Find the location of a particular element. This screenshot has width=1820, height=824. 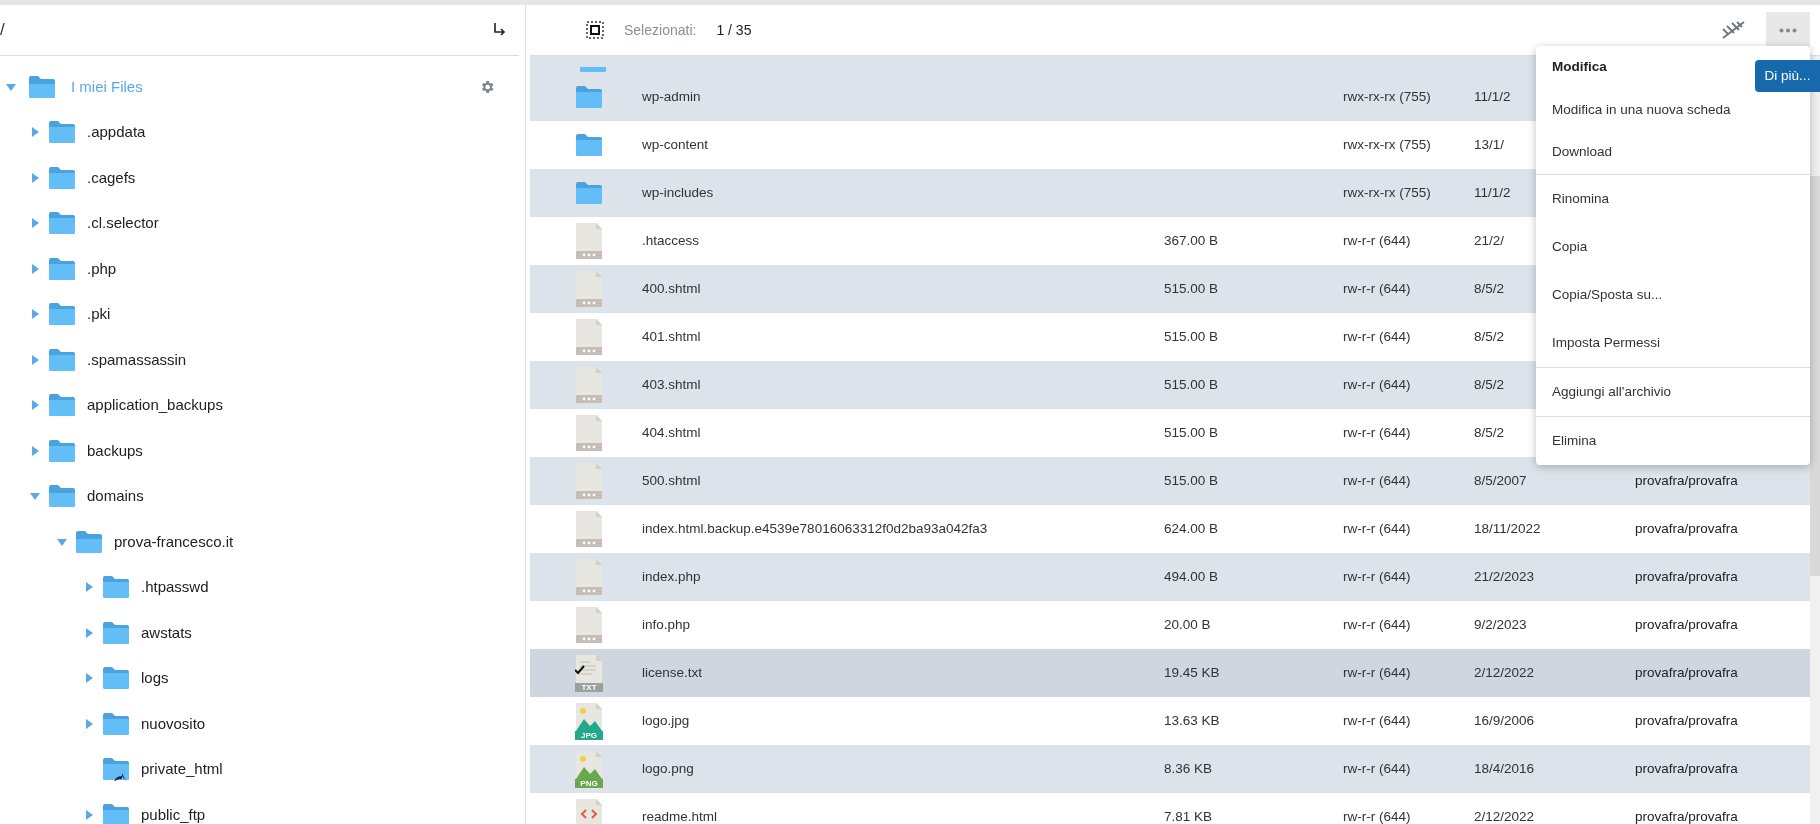

selected-count: 1 / 35 is located at coordinates (734, 30).